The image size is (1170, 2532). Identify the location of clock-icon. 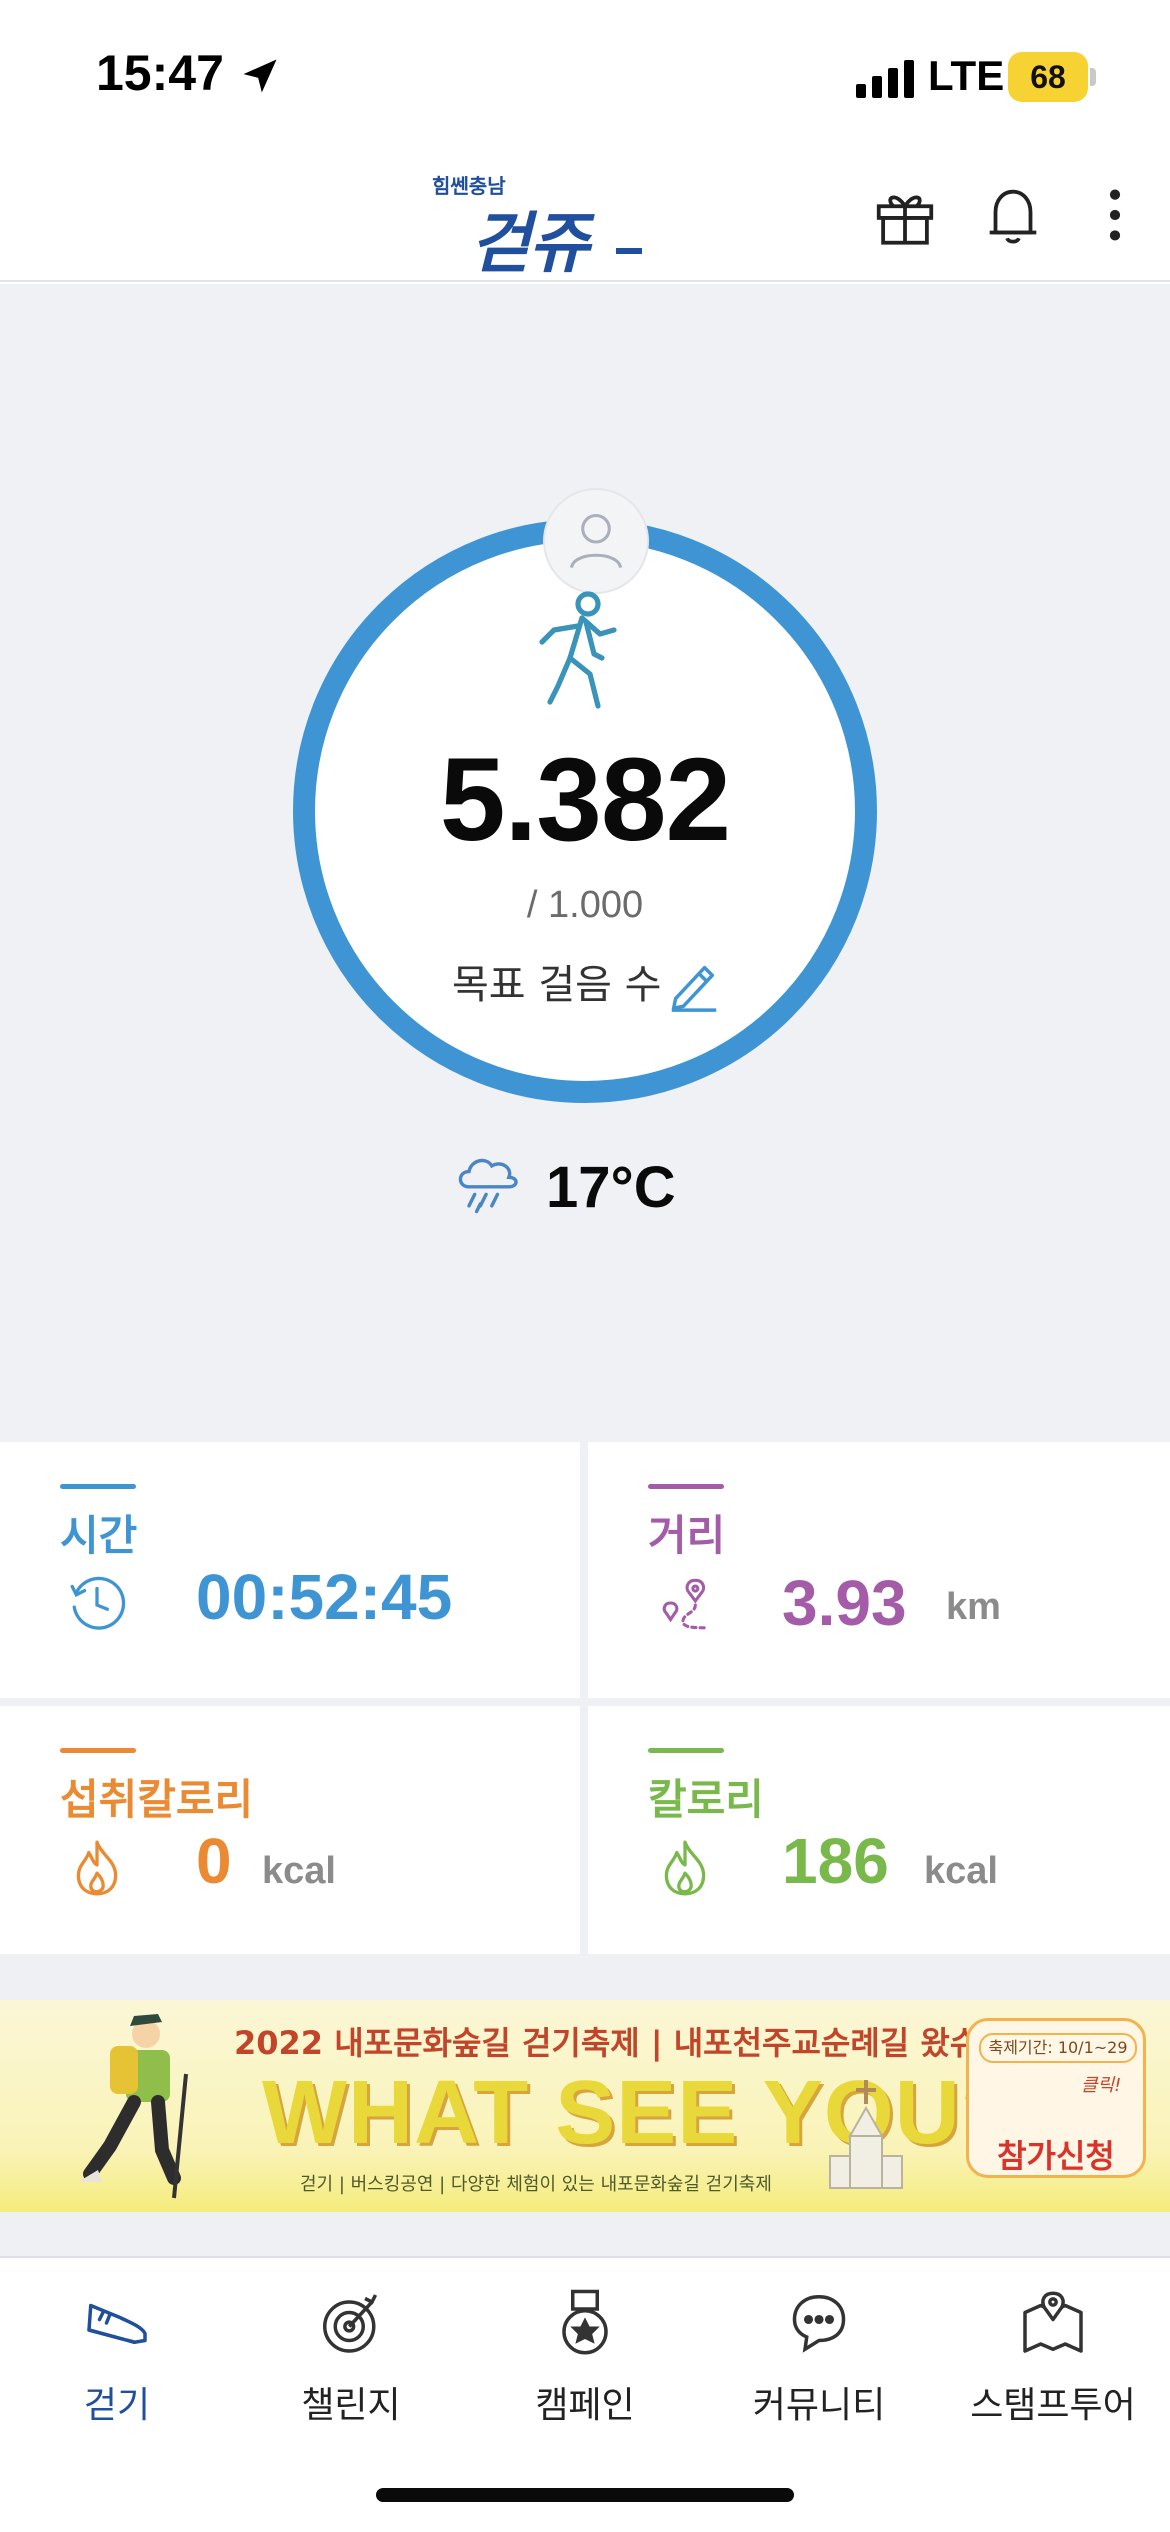
(98, 1603).